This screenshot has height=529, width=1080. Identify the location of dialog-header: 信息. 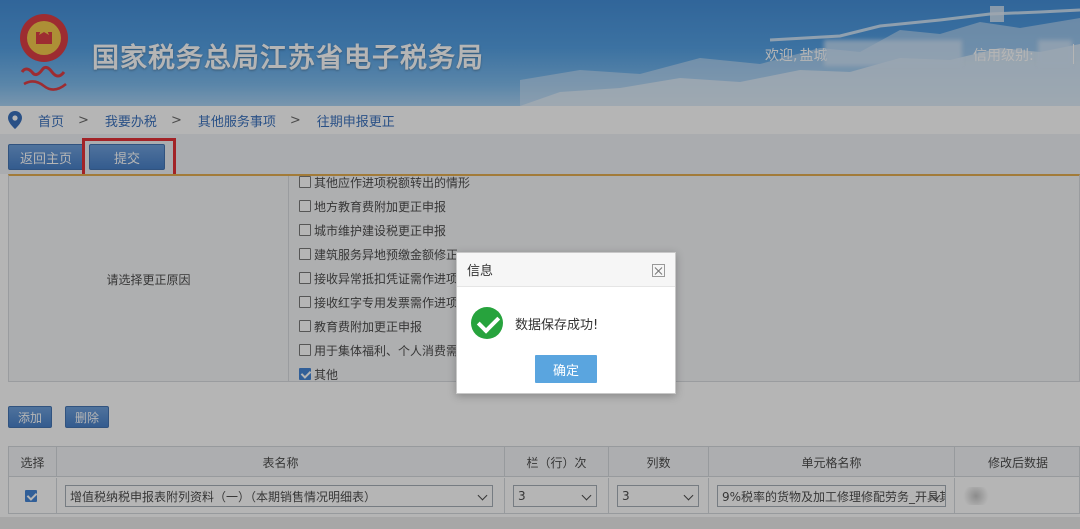
(566, 270).